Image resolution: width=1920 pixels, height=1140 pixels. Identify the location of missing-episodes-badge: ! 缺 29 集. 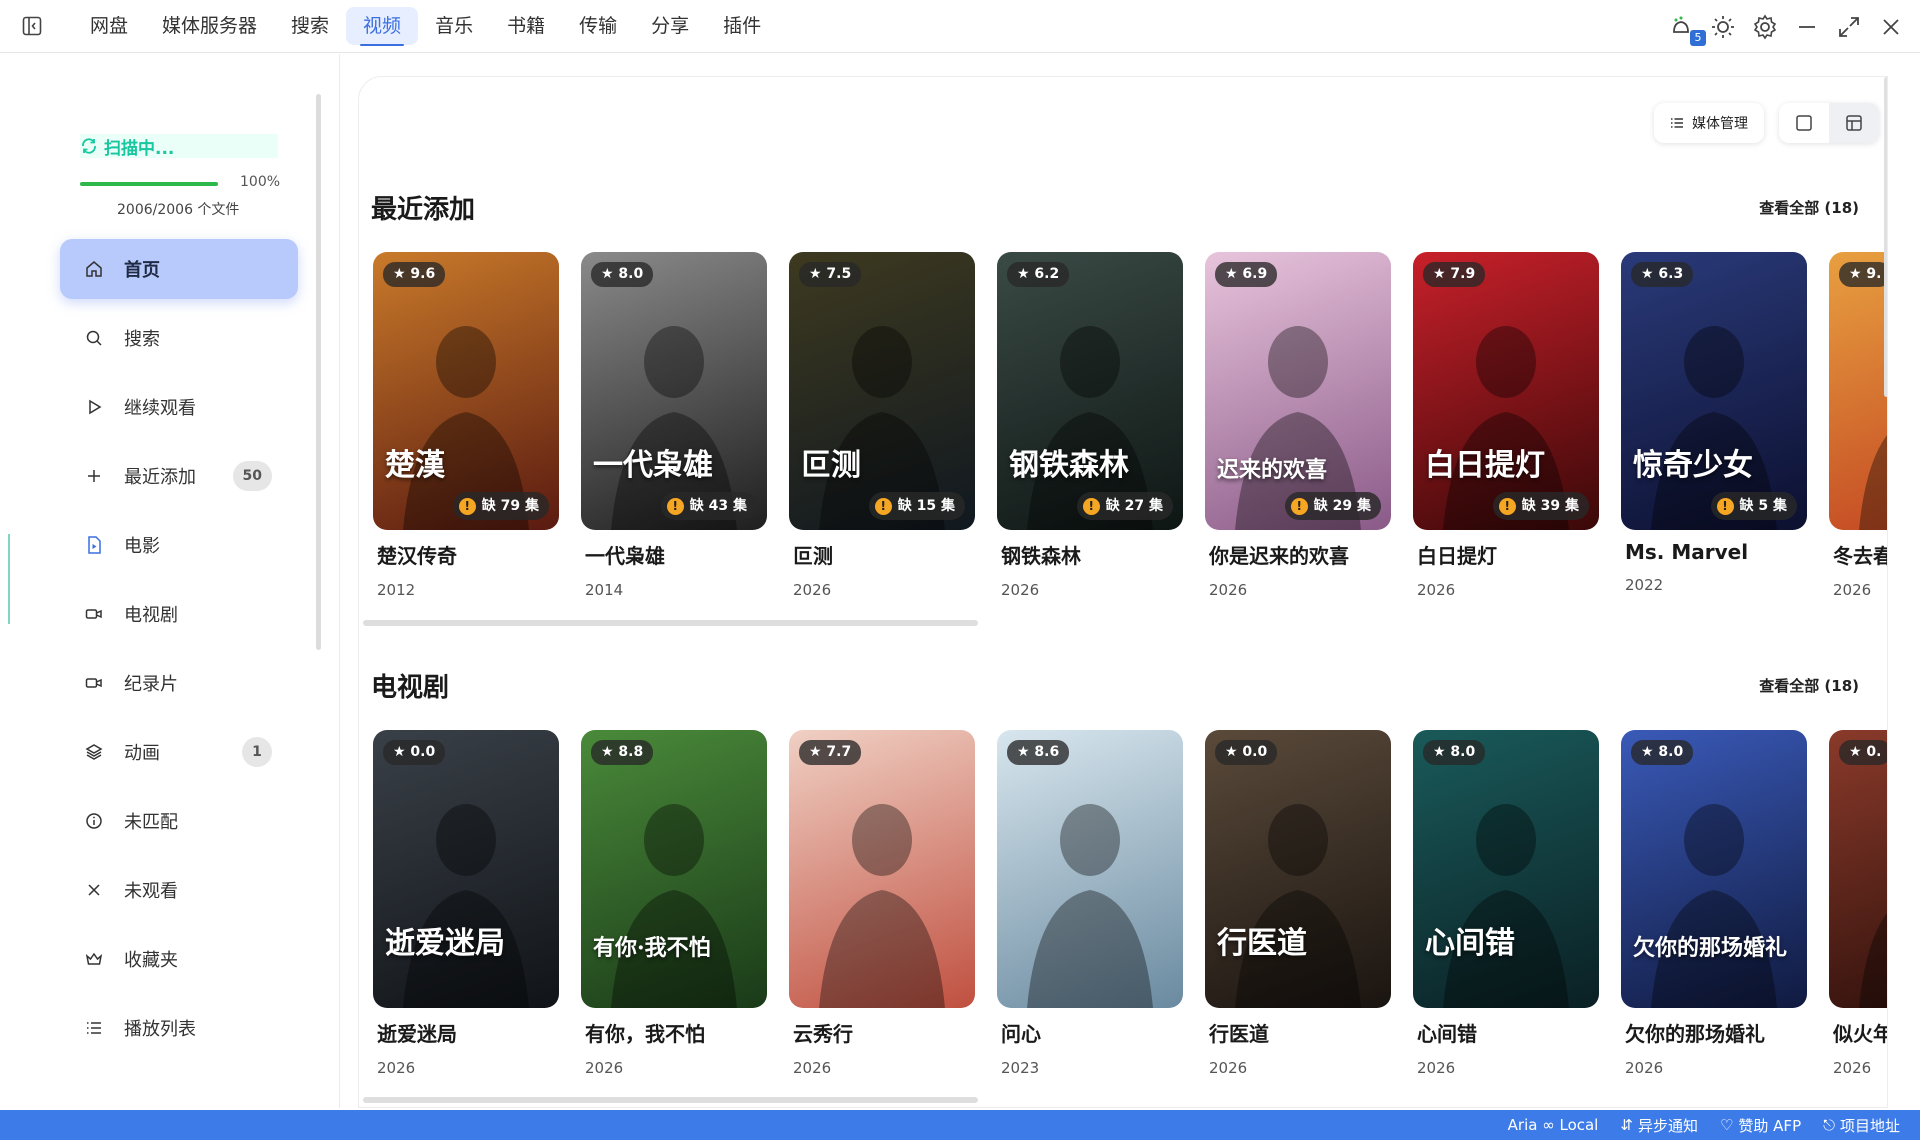
(1332, 506).